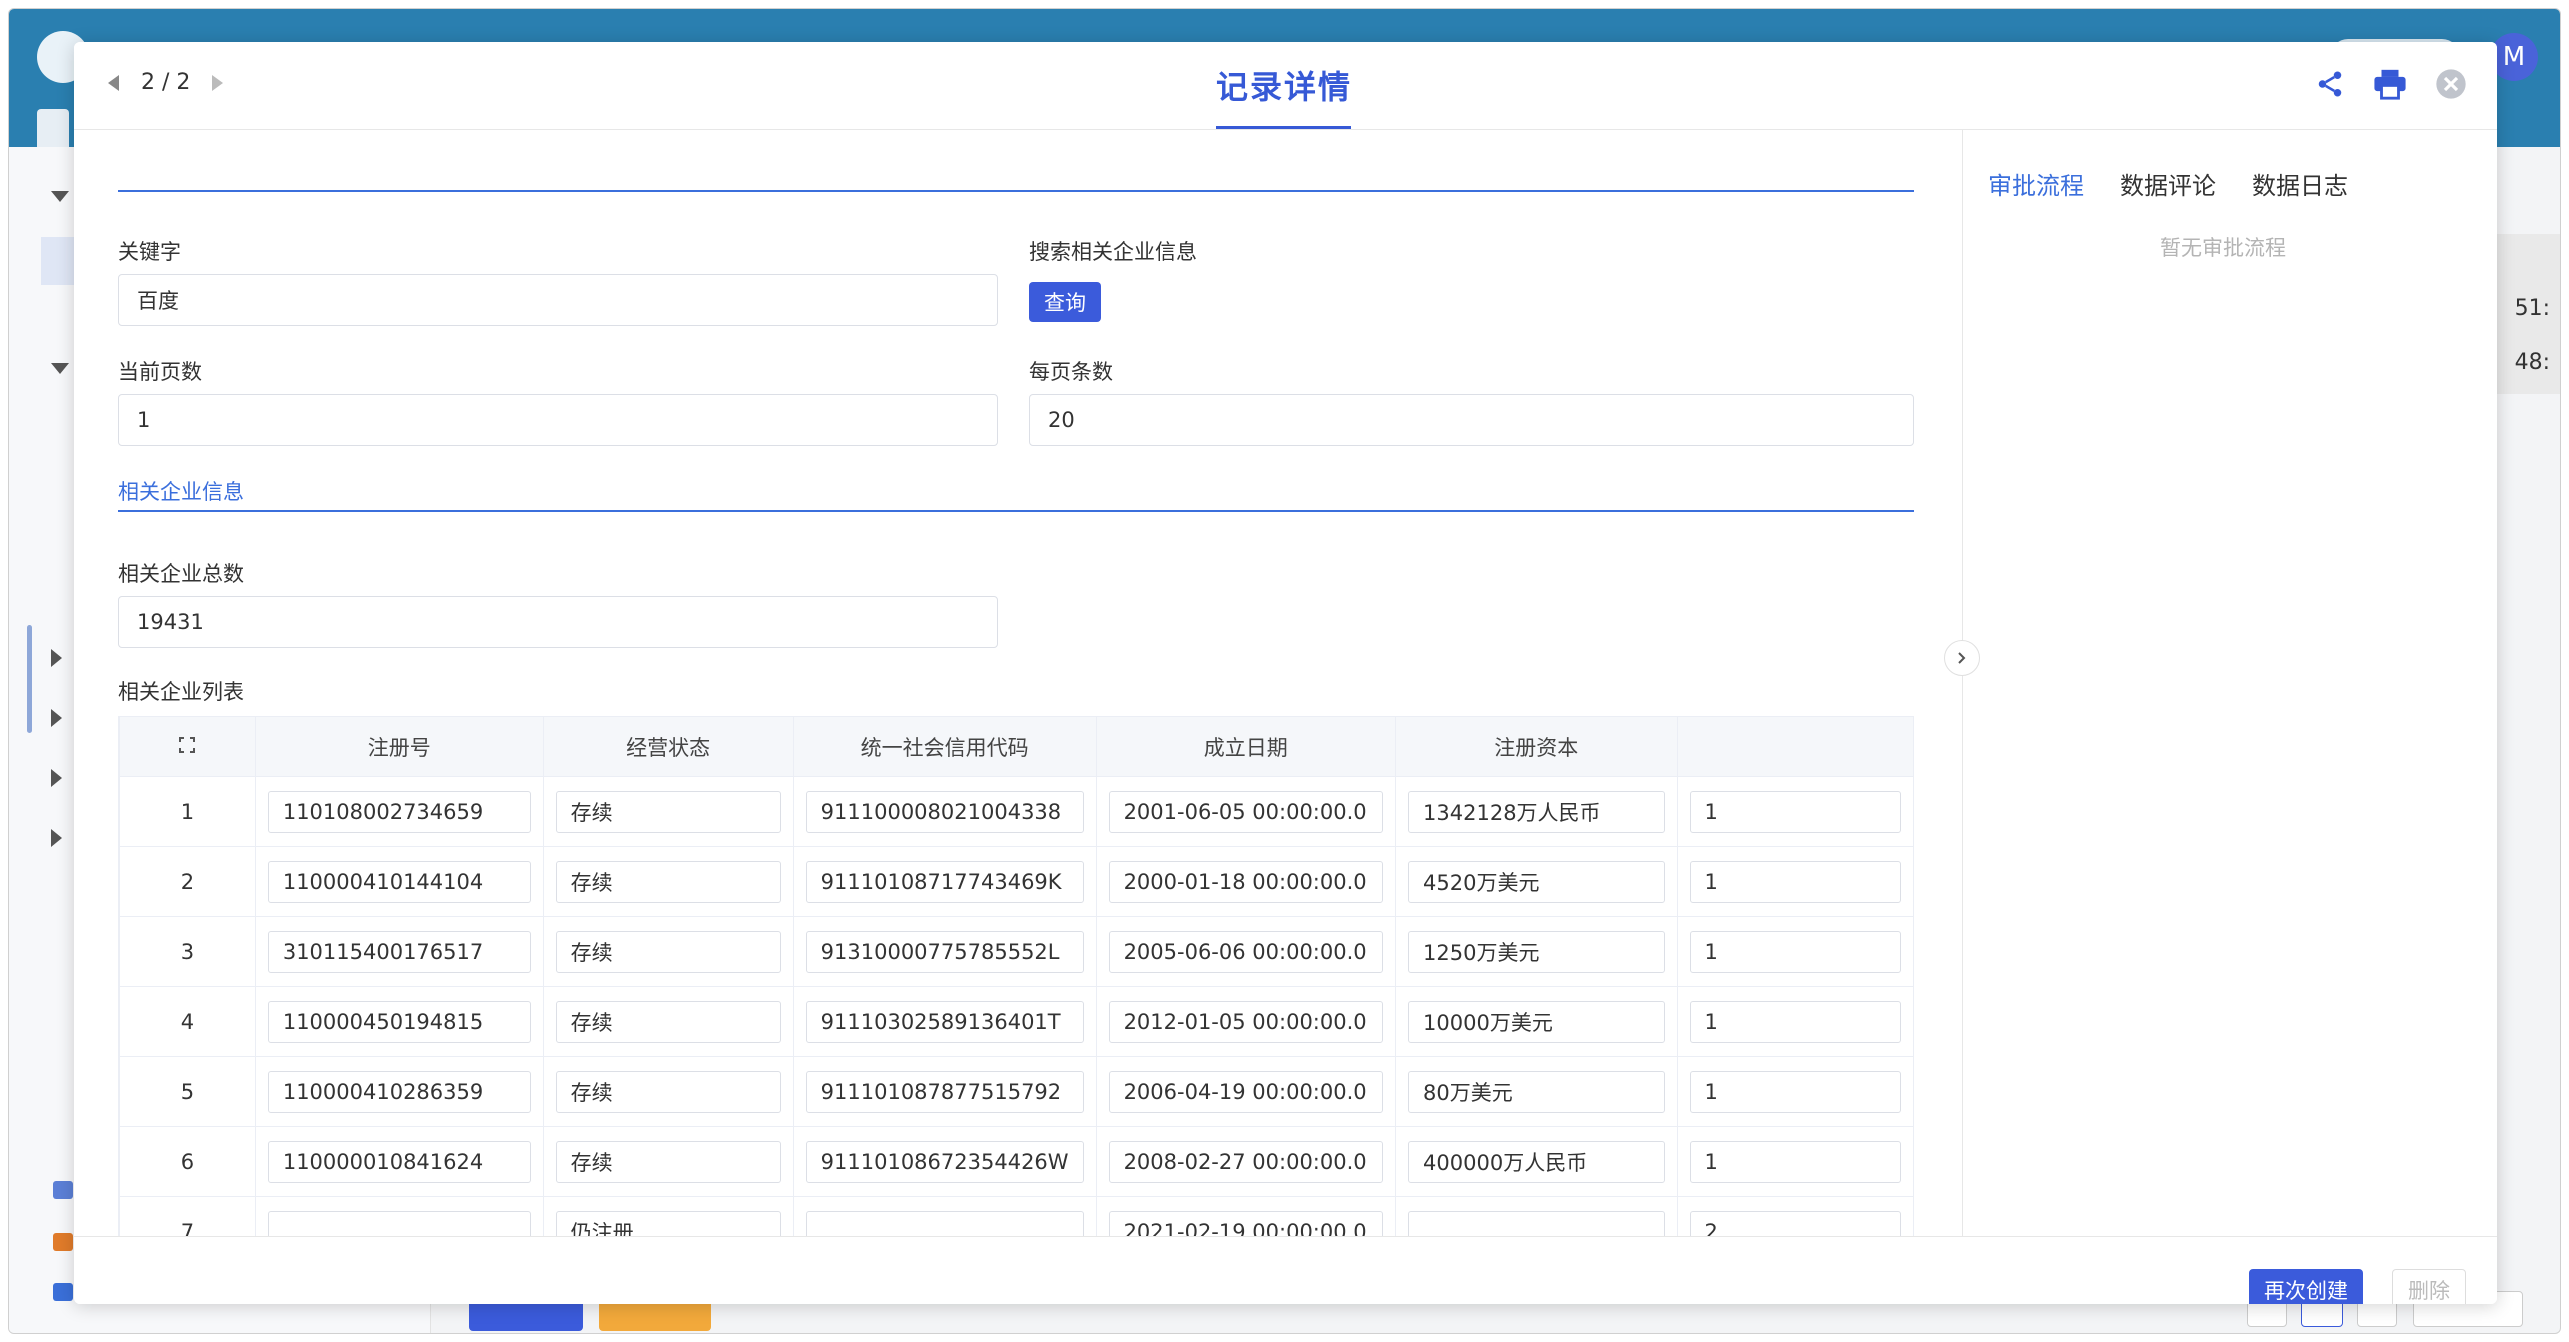  What do you see at coordinates (944, 746) in the screenshot?
I see `column-header: 统一社会信用代码` at bounding box center [944, 746].